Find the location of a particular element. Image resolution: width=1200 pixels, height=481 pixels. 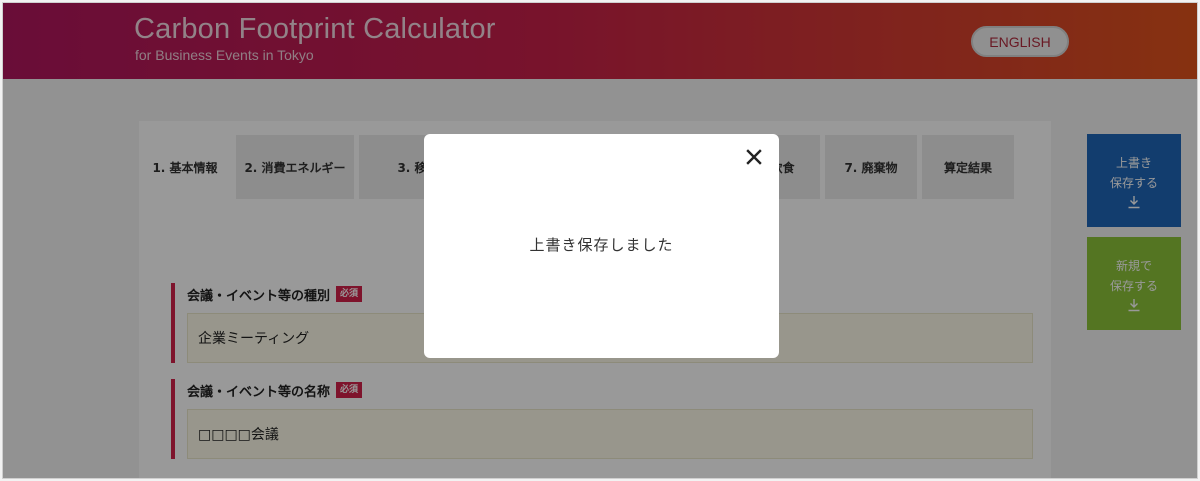

close-icon is located at coordinates (754, 157).